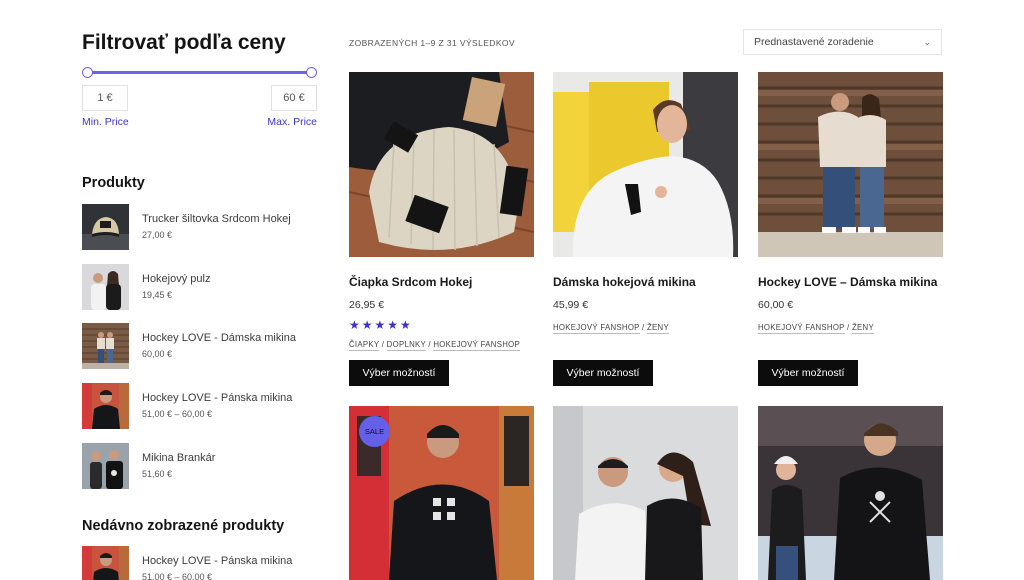 The image size is (1024, 580). I want to click on product-price: 60,00 €, so click(776, 305).